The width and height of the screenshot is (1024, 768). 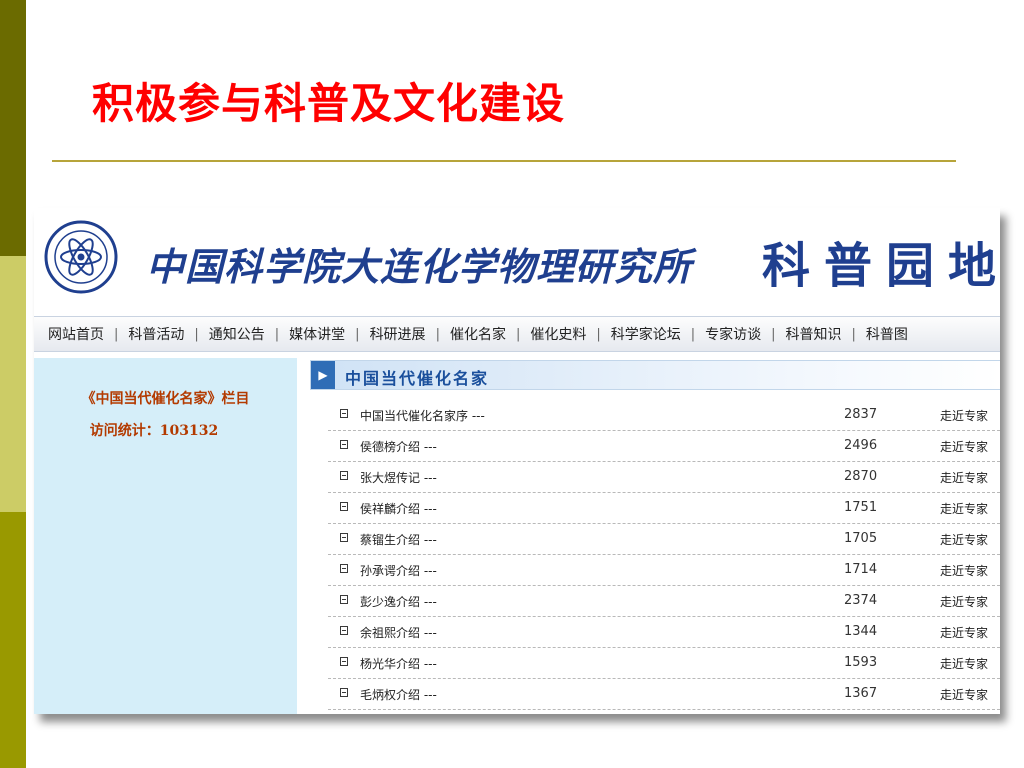 I want to click on site-banner: 中国科学院大连化学物理研究所 科普园地, so click(x=517, y=262).